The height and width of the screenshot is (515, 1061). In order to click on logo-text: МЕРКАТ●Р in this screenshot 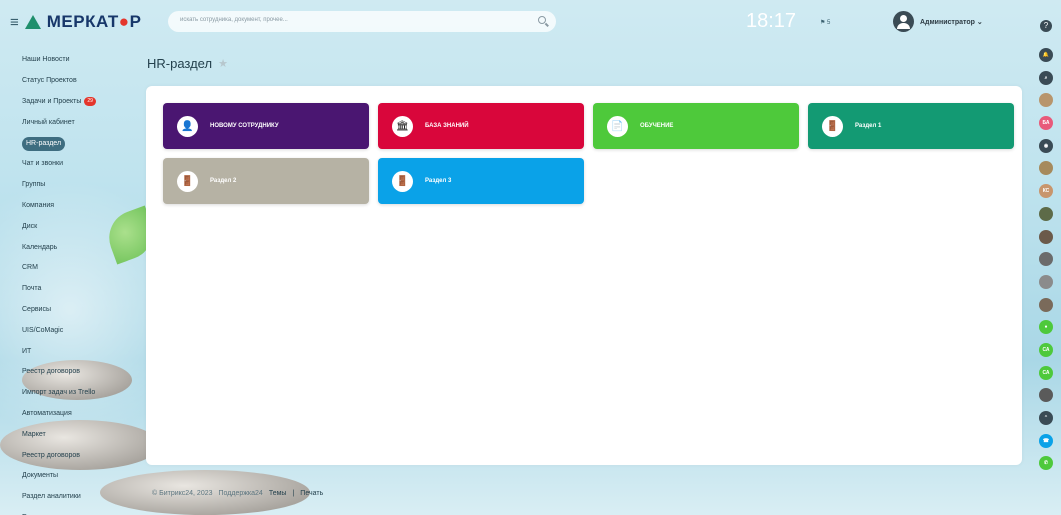, I will do `click(94, 21)`.